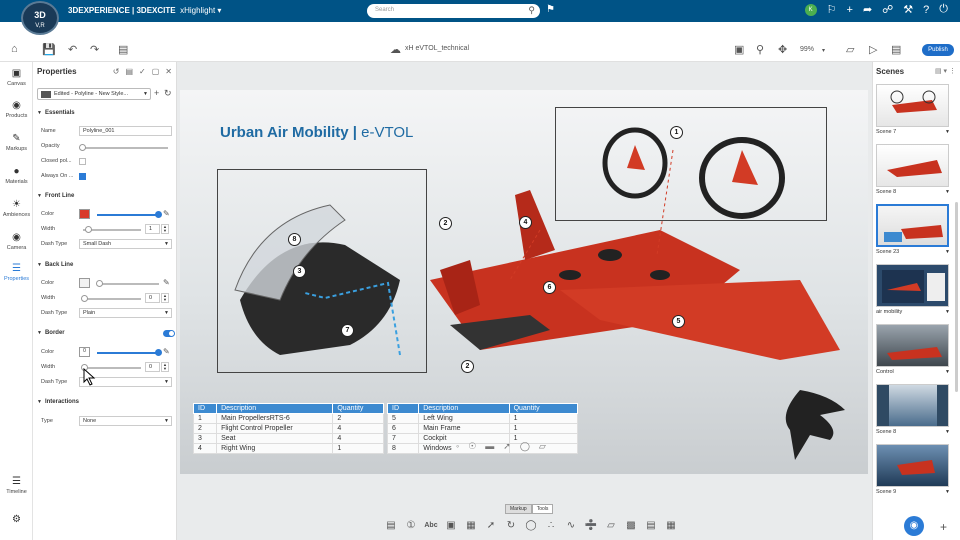 The height and width of the screenshot is (540, 960). Describe the element at coordinates (82, 176) in the screenshot. I see `always-on-checkbox` at that location.